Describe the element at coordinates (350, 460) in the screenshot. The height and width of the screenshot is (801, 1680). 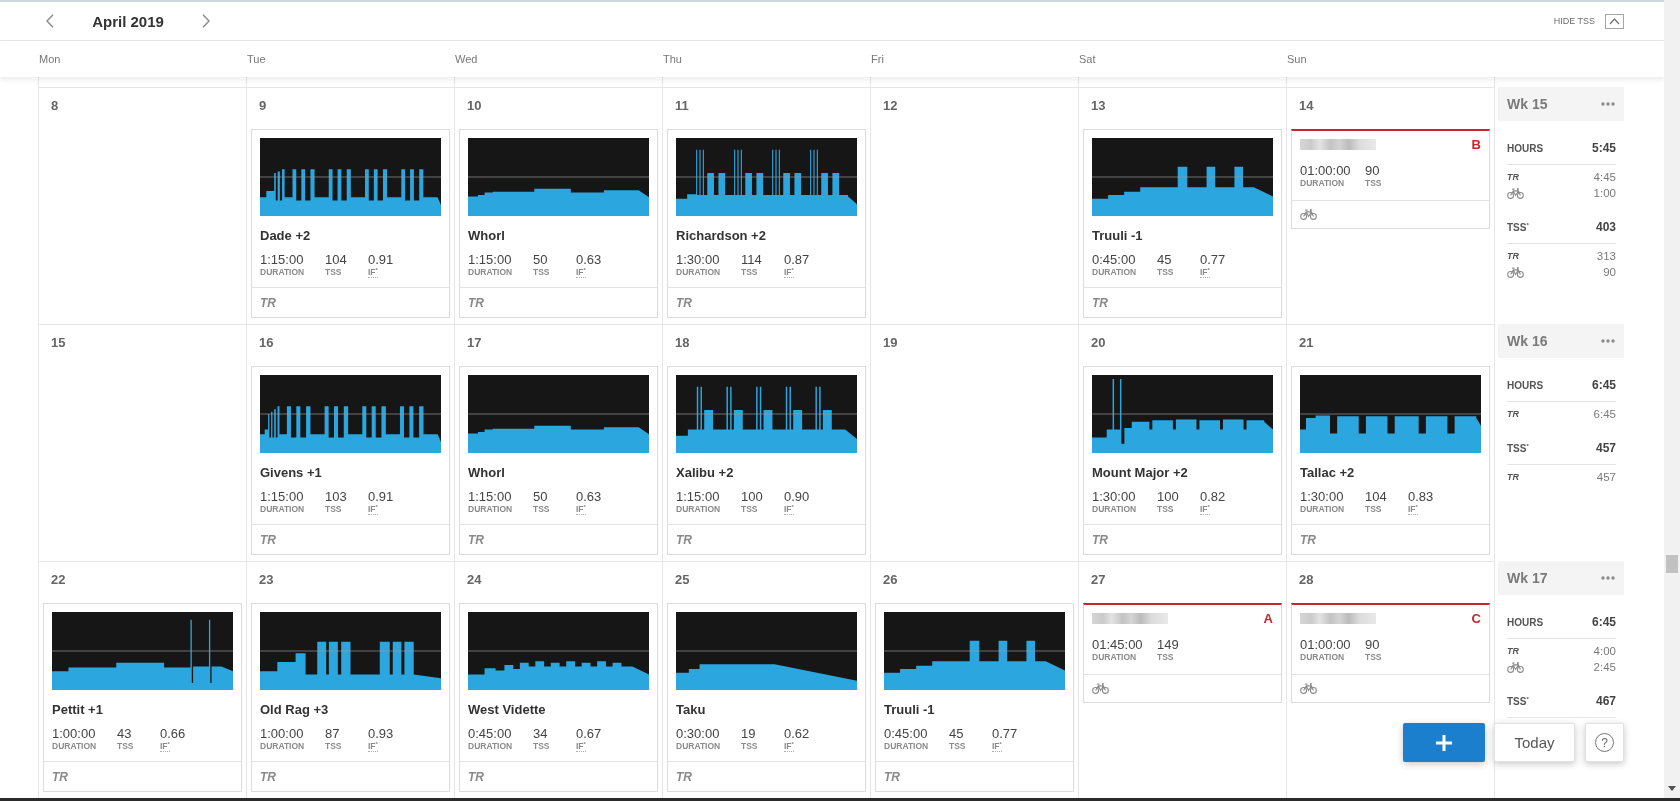
I see `workout-card: Givens +1 1:15:00 DURATION 103 TSS 0.91 IF$^{*}$ TR` at that location.